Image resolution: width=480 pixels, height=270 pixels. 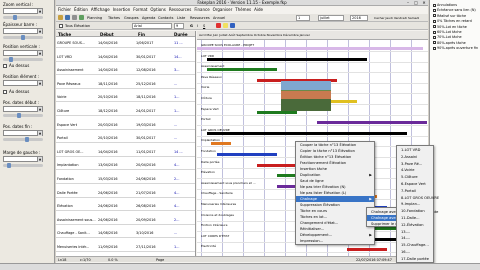 I want to click on menu-options: Options, so click(x=157, y=10).